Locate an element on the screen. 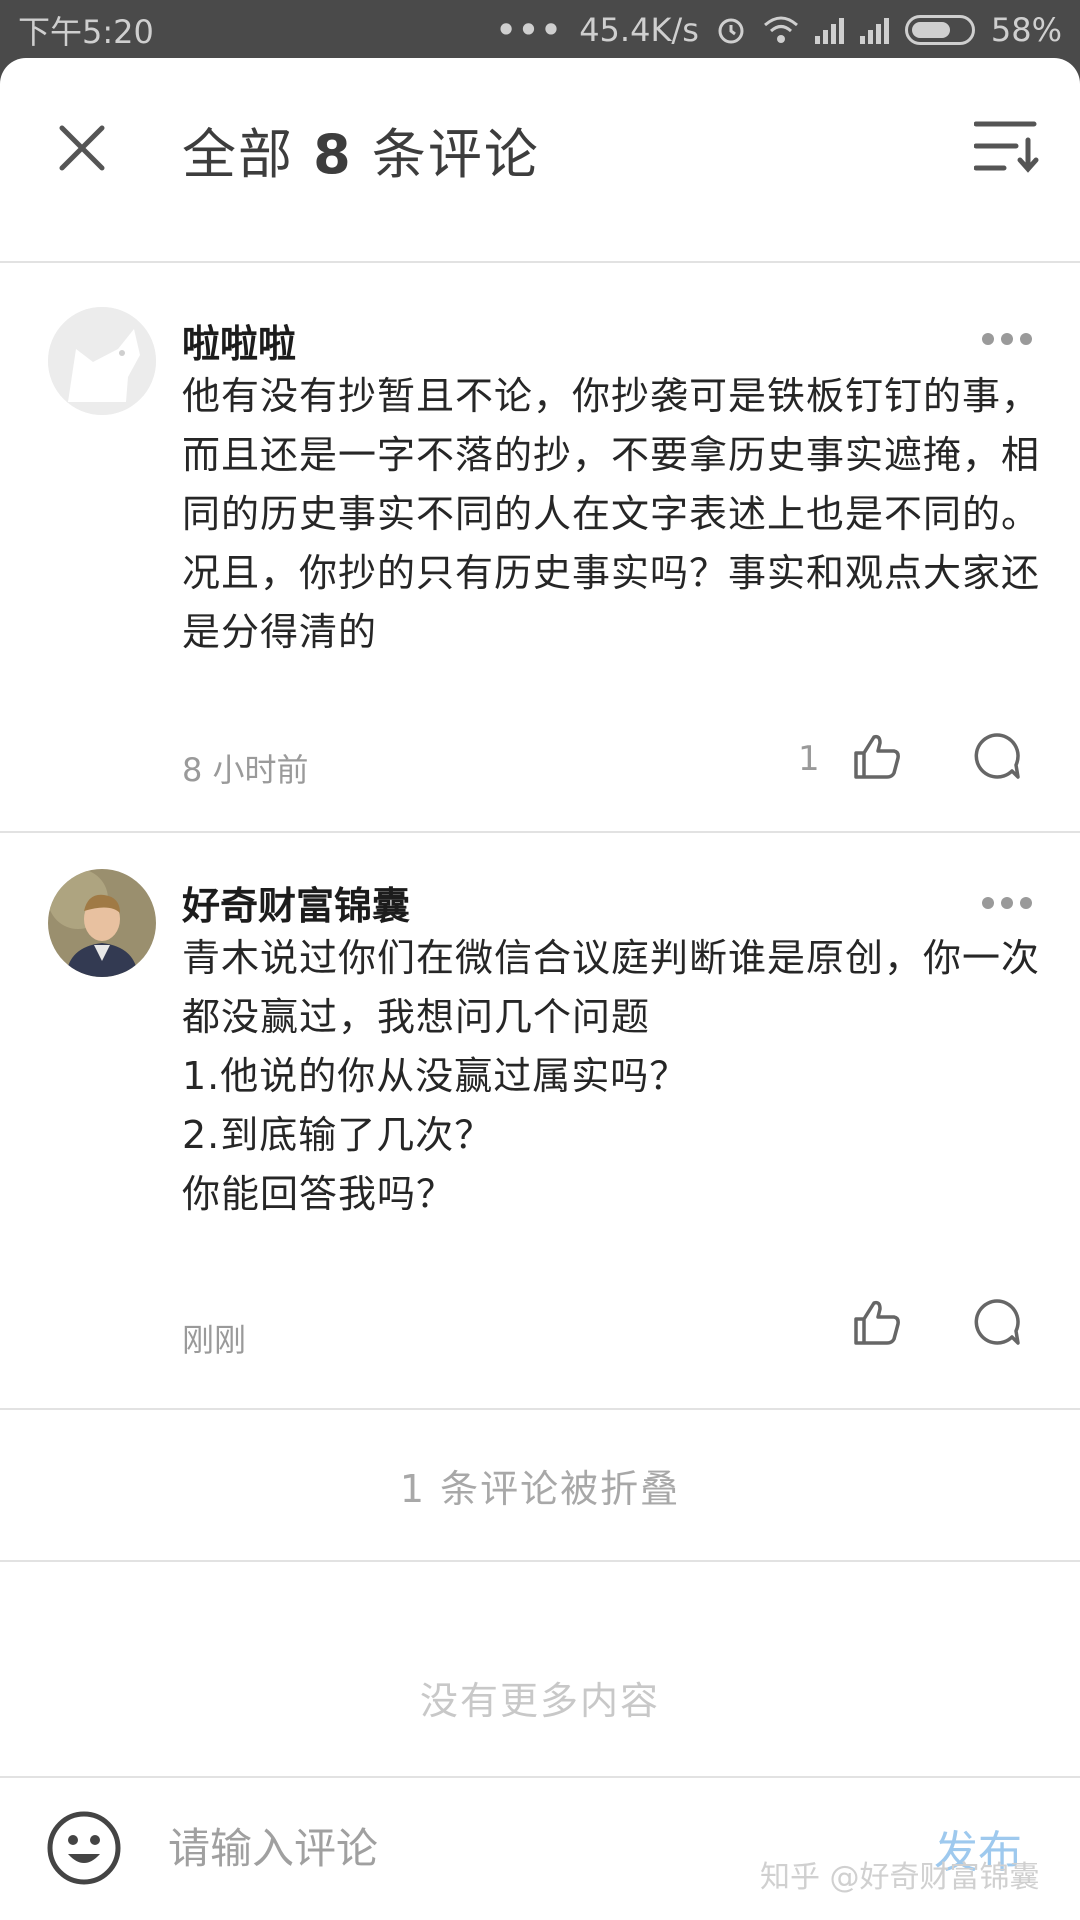 The width and height of the screenshot is (1080, 1920). like-count: 1 is located at coordinates (809, 759).